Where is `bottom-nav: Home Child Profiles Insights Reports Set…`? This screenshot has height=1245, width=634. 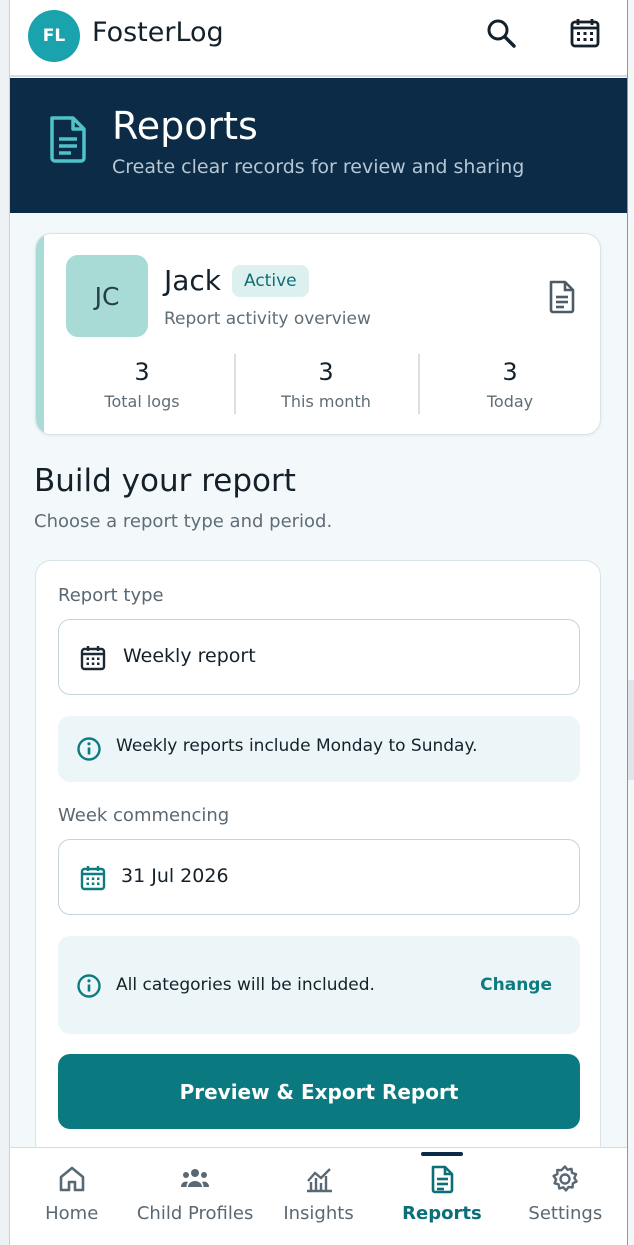
bottom-nav: Home Child Profiles Insights Reports Set… is located at coordinates (318, 1196).